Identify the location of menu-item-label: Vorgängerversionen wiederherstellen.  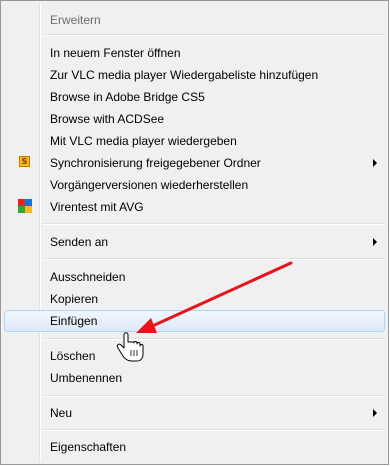
(149, 185).